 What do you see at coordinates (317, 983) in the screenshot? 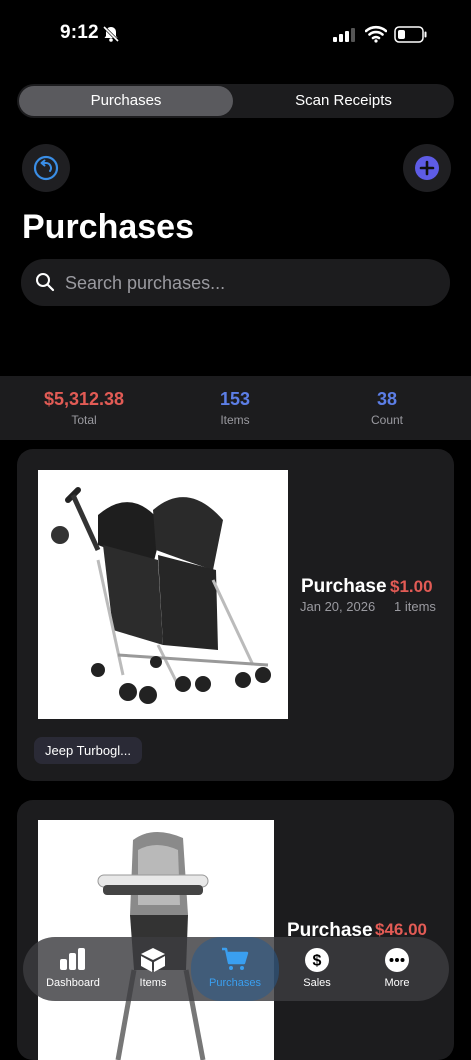
I see `tab-sales-label: Sales` at bounding box center [317, 983].